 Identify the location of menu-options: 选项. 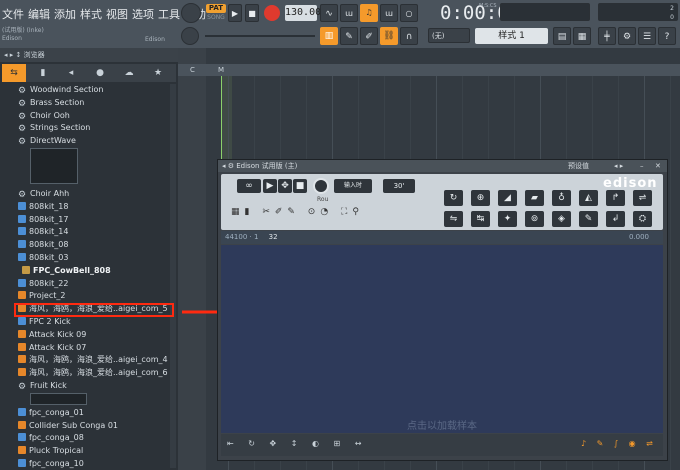
(143, 14).